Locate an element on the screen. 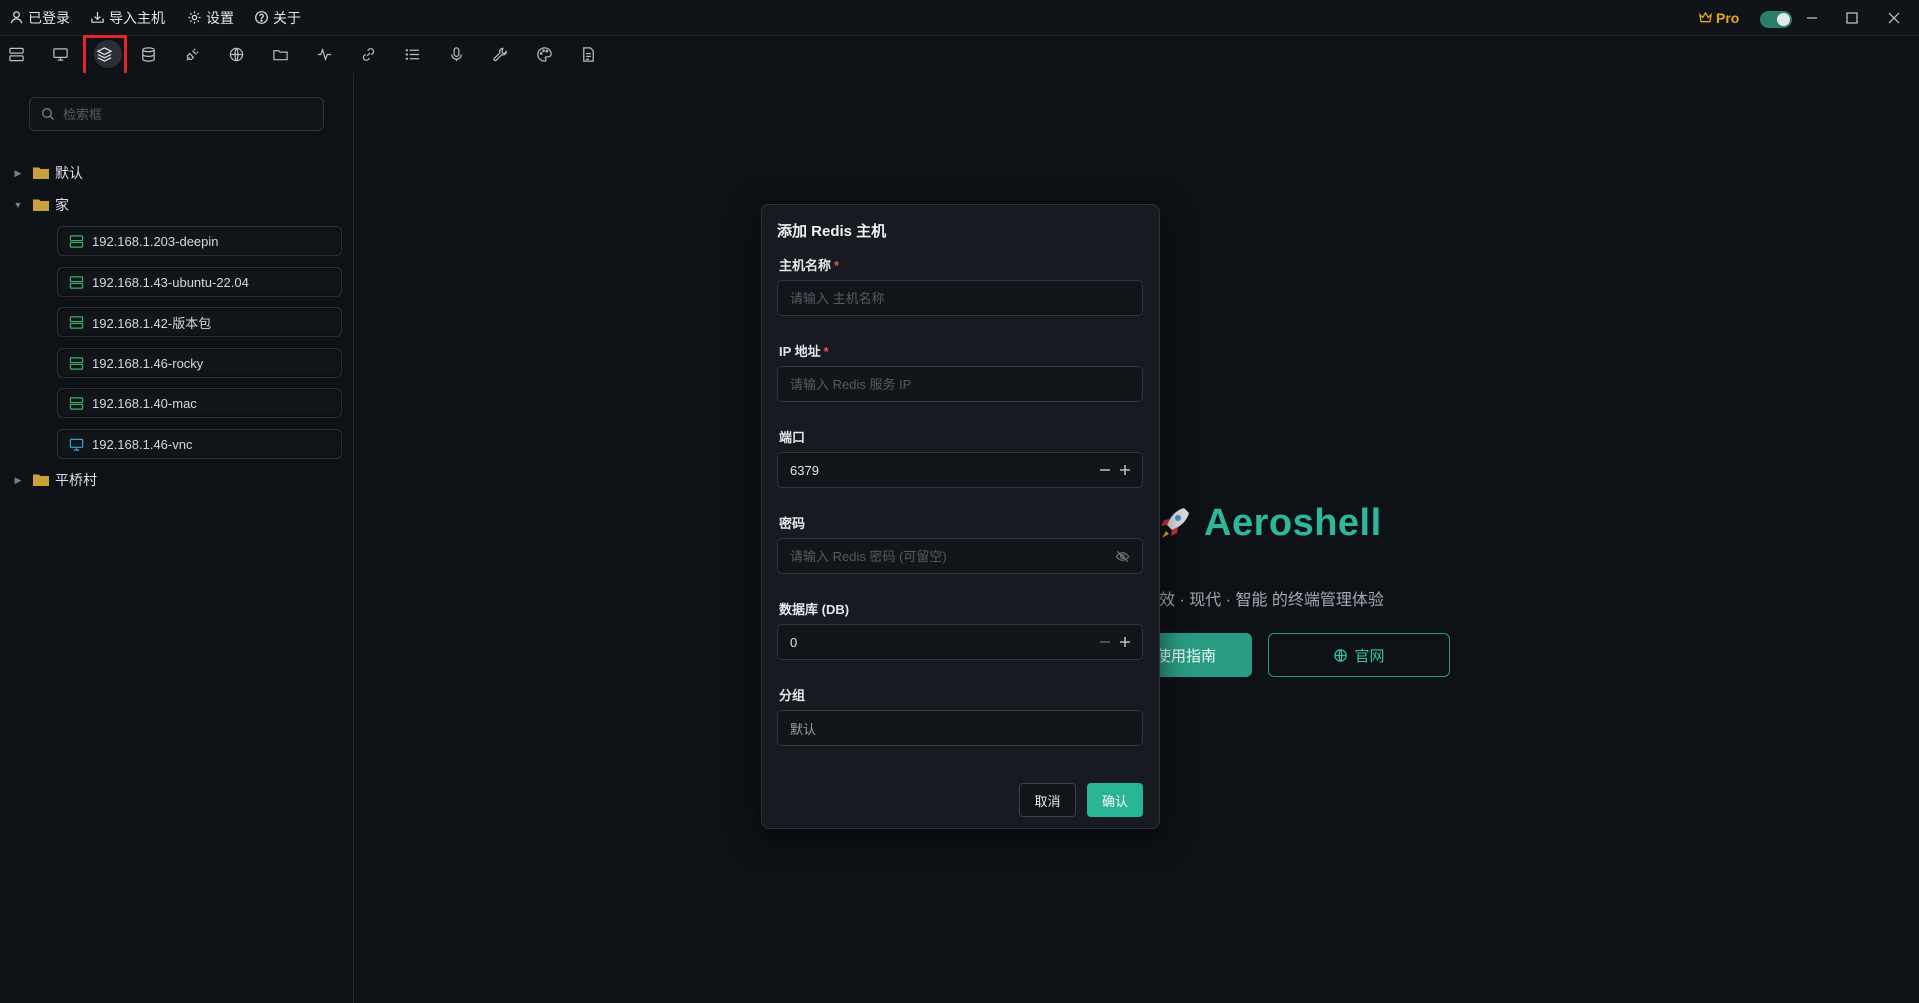 This screenshot has width=1919, height=1003. tool-document is located at coordinates (588, 54).